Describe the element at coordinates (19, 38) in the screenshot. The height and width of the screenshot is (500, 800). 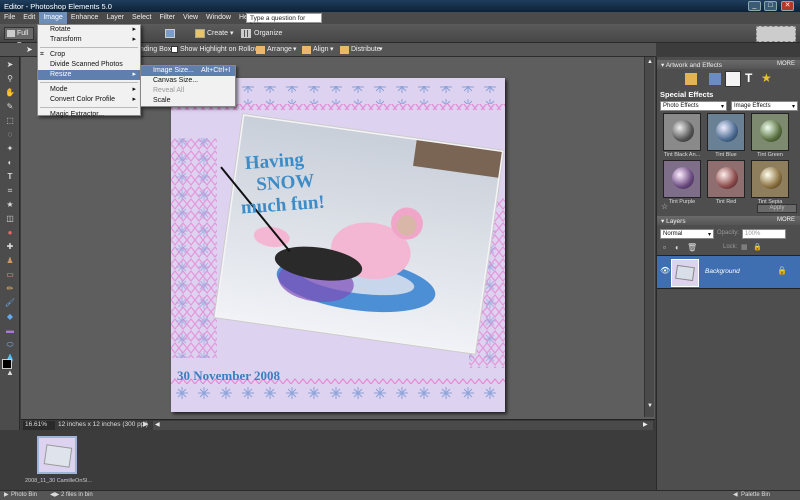
I see `full-edit-button: Full E` at that location.